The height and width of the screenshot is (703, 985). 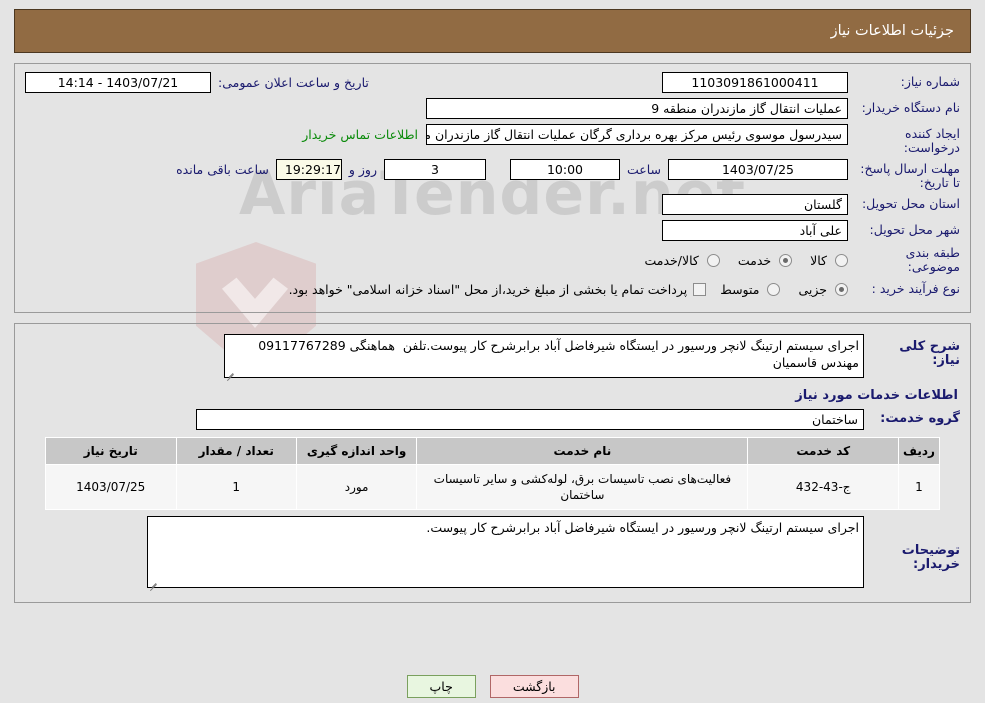 What do you see at coordinates (914, 229) in the screenshot?
I see `city-label: شهر محل تحویل:` at bounding box center [914, 229].